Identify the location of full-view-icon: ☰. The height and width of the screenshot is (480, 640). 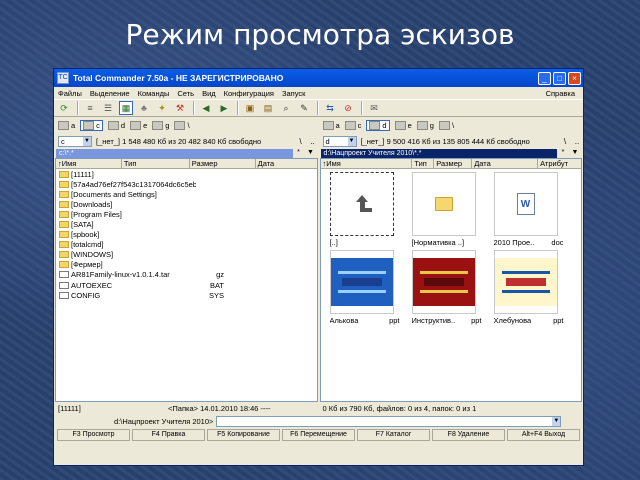
(108, 108).